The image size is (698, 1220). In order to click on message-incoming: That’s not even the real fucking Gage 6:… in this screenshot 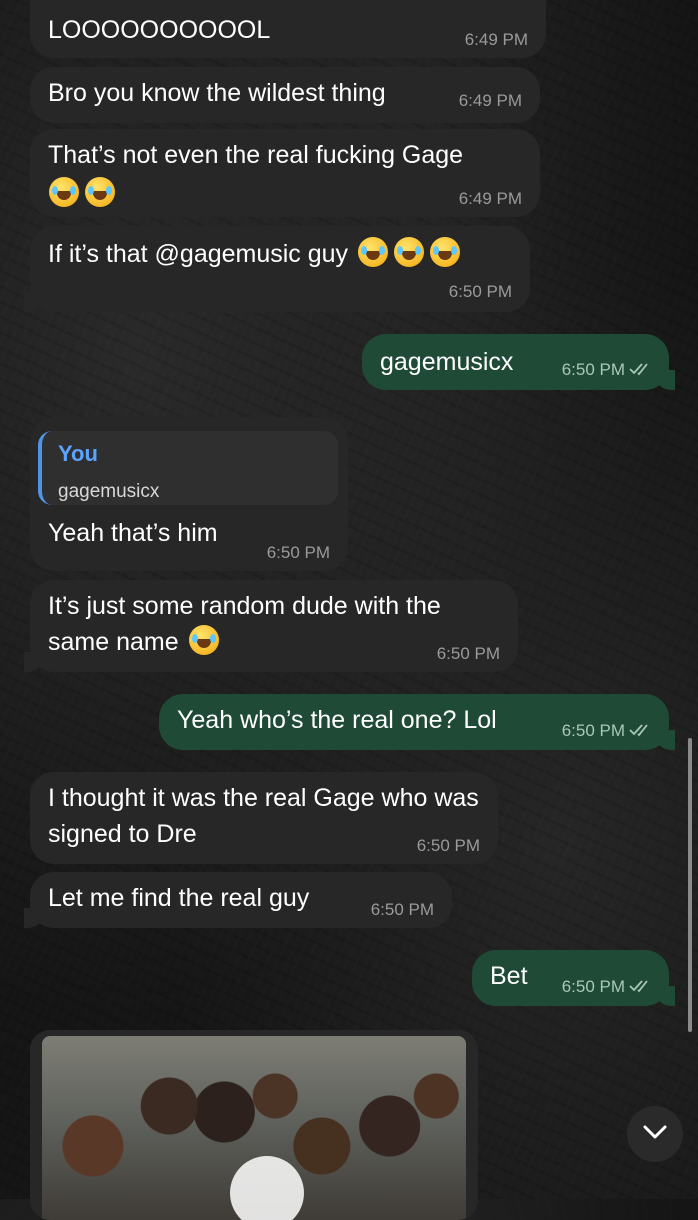, I will do `click(285, 173)`.